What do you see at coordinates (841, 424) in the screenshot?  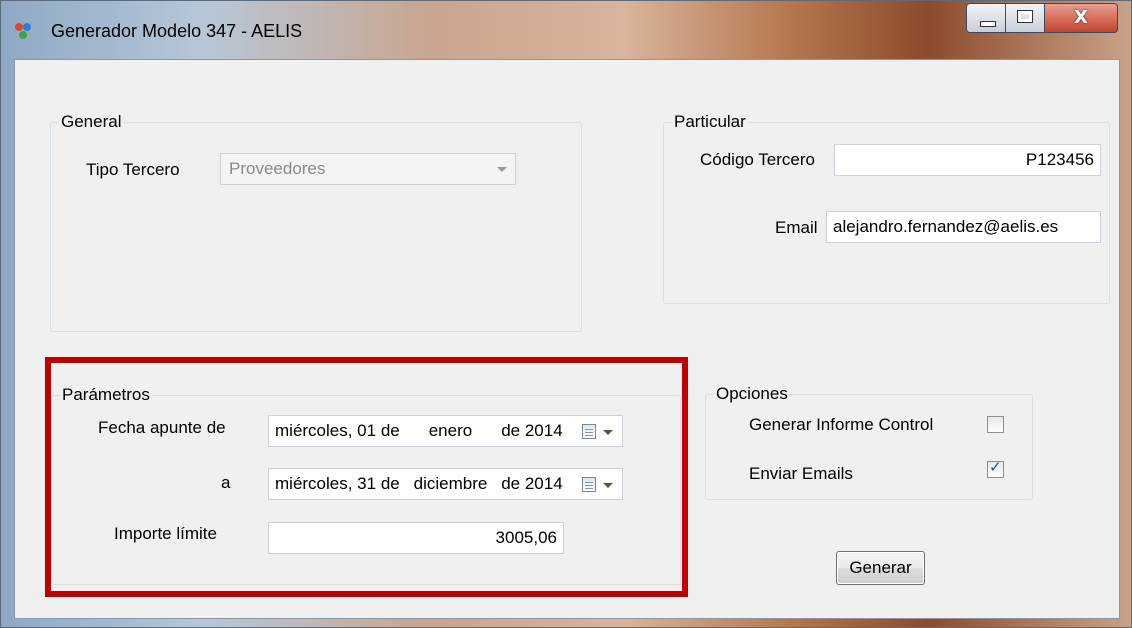 I see `generar-informe-label: Generar Informe Control` at bounding box center [841, 424].